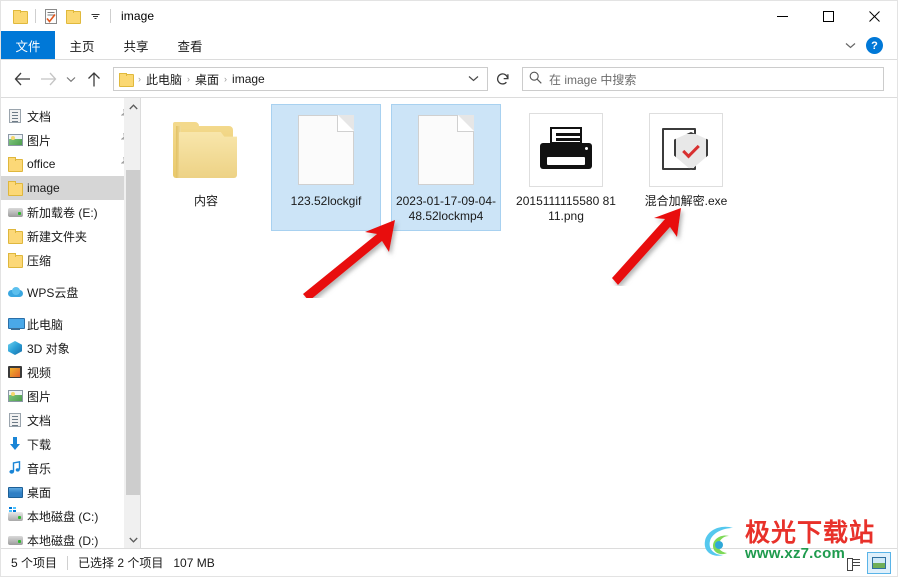 This screenshot has height=577, width=898. Describe the element at coordinates (70, 140) in the screenshot. I see `sidebar-item-pictures-quick: 图片` at that location.